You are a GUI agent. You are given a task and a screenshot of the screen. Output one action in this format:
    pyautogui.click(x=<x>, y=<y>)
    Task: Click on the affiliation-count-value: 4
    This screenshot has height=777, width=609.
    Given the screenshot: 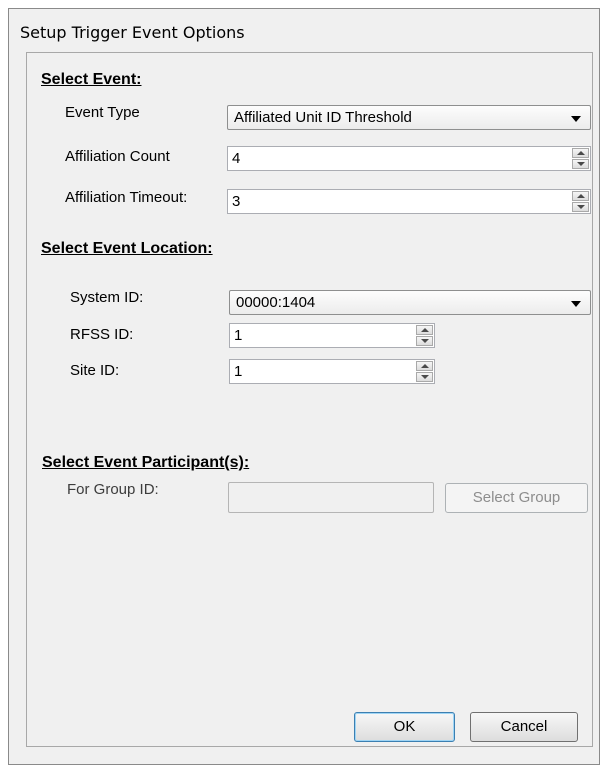 What is the action you would take?
    pyautogui.click(x=236, y=158)
    